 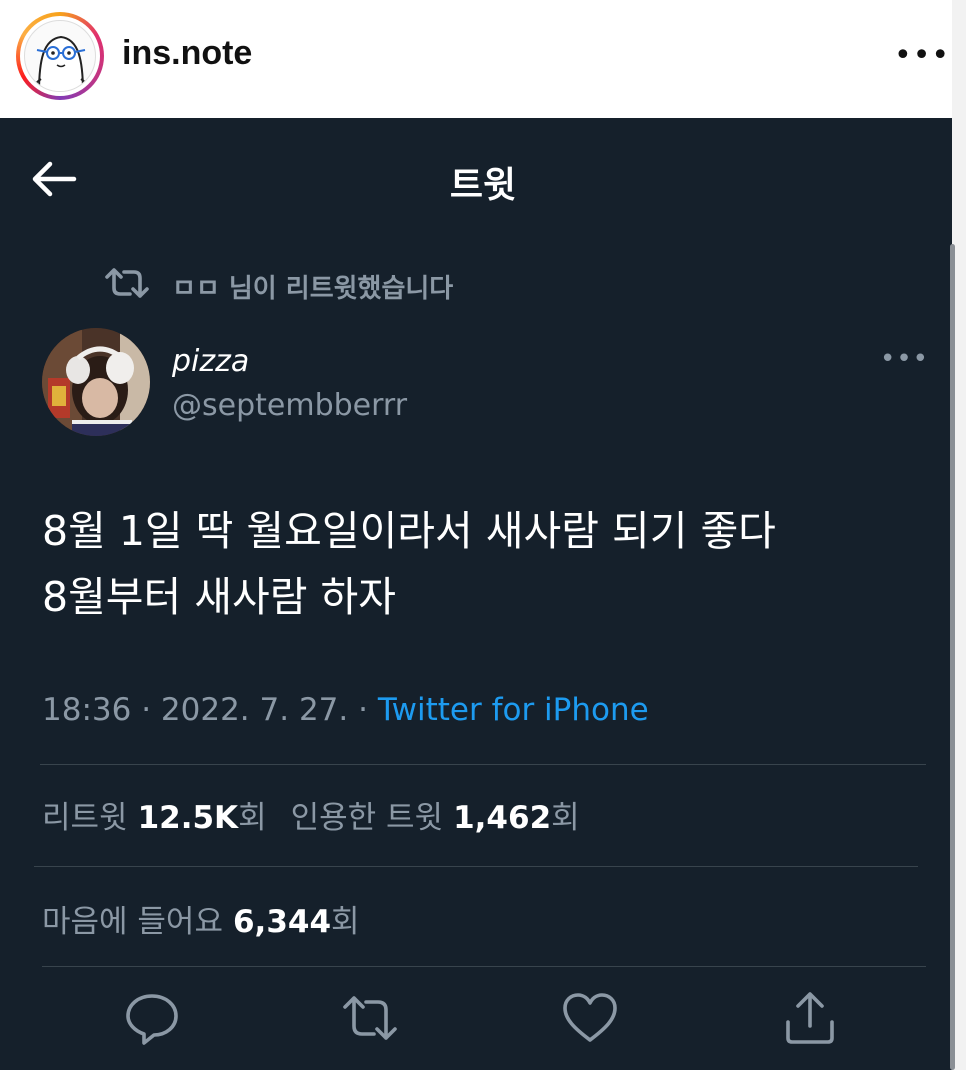 What do you see at coordinates (952, 657) in the screenshot?
I see `scrollbar-thumb` at bounding box center [952, 657].